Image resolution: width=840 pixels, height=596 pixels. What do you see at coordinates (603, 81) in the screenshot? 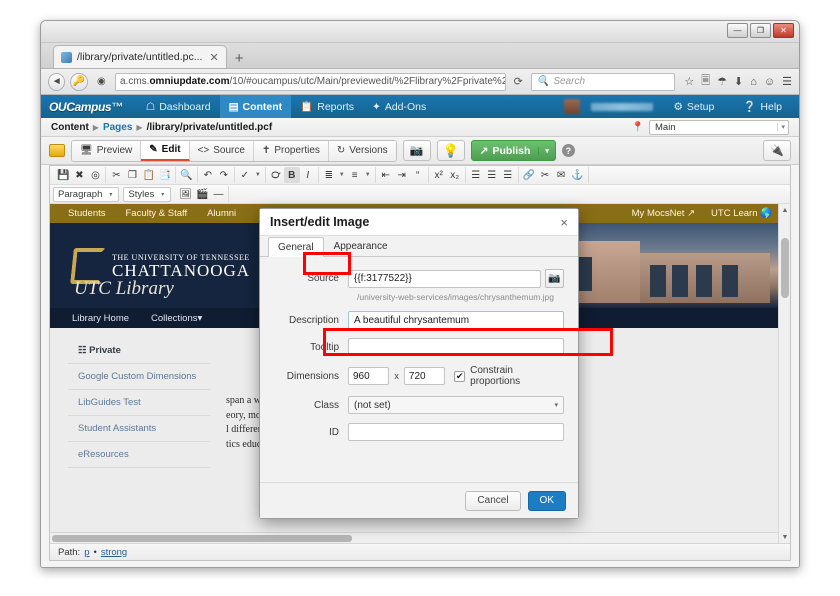
I see `browser-search-input: 🔍 Search` at bounding box center [603, 81].